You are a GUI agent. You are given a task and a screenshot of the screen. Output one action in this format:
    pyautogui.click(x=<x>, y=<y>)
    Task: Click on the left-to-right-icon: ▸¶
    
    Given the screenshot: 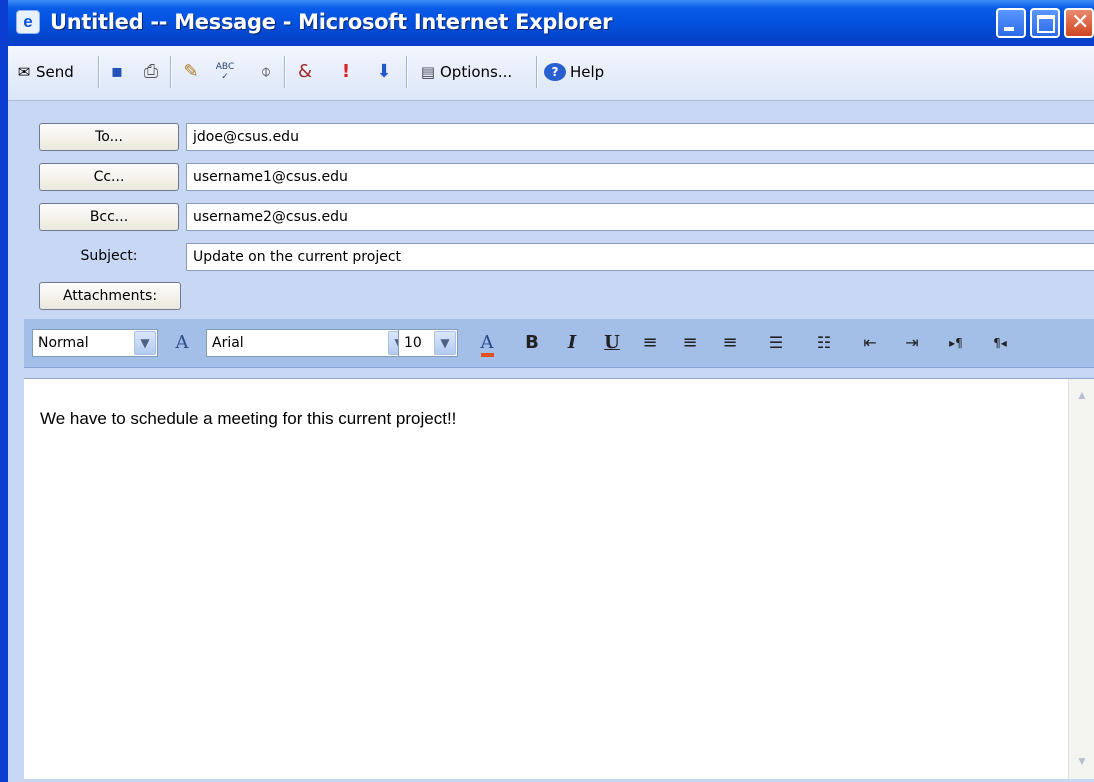 What is the action you would take?
    pyautogui.click(x=956, y=343)
    